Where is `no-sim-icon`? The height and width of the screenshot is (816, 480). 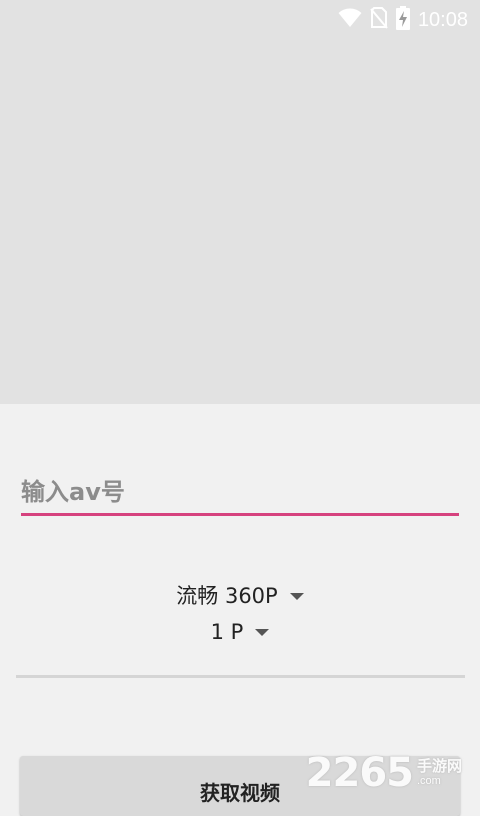
no-sim-icon is located at coordinates (379, 20).